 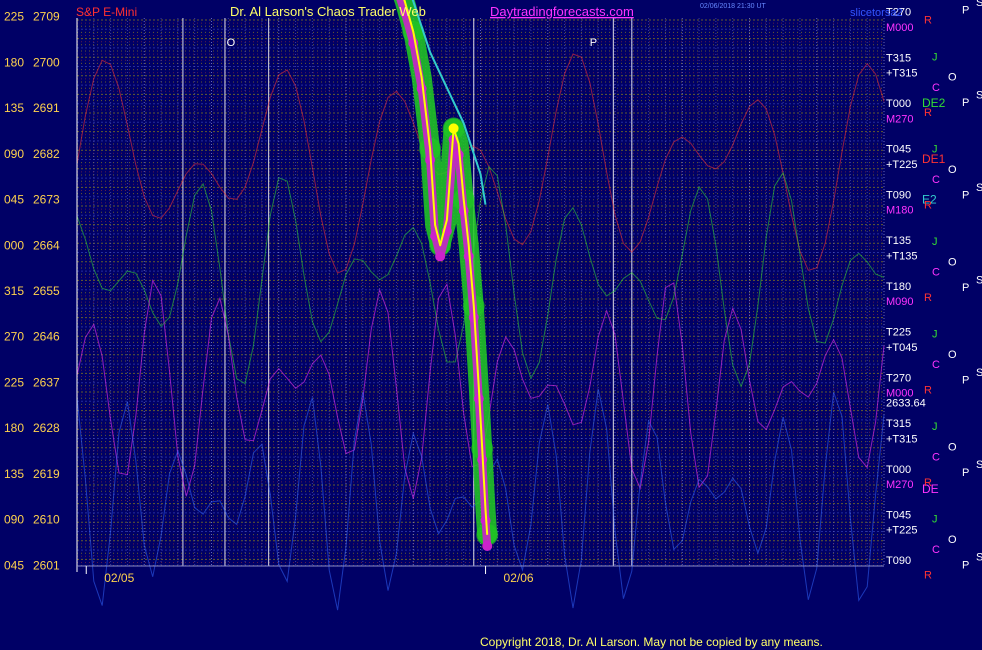 I want to click on x-tick-label: 02/05, so click(x=119, y=578).